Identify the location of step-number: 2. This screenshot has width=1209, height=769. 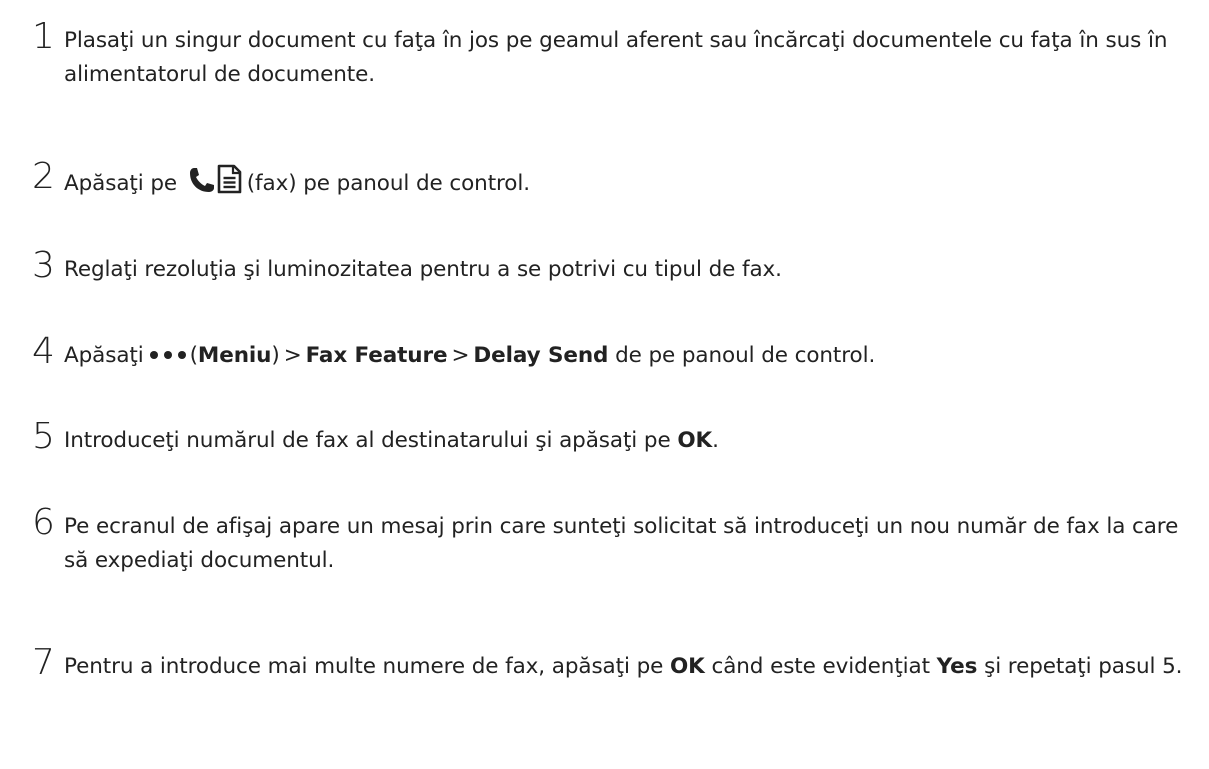
(43, 176).